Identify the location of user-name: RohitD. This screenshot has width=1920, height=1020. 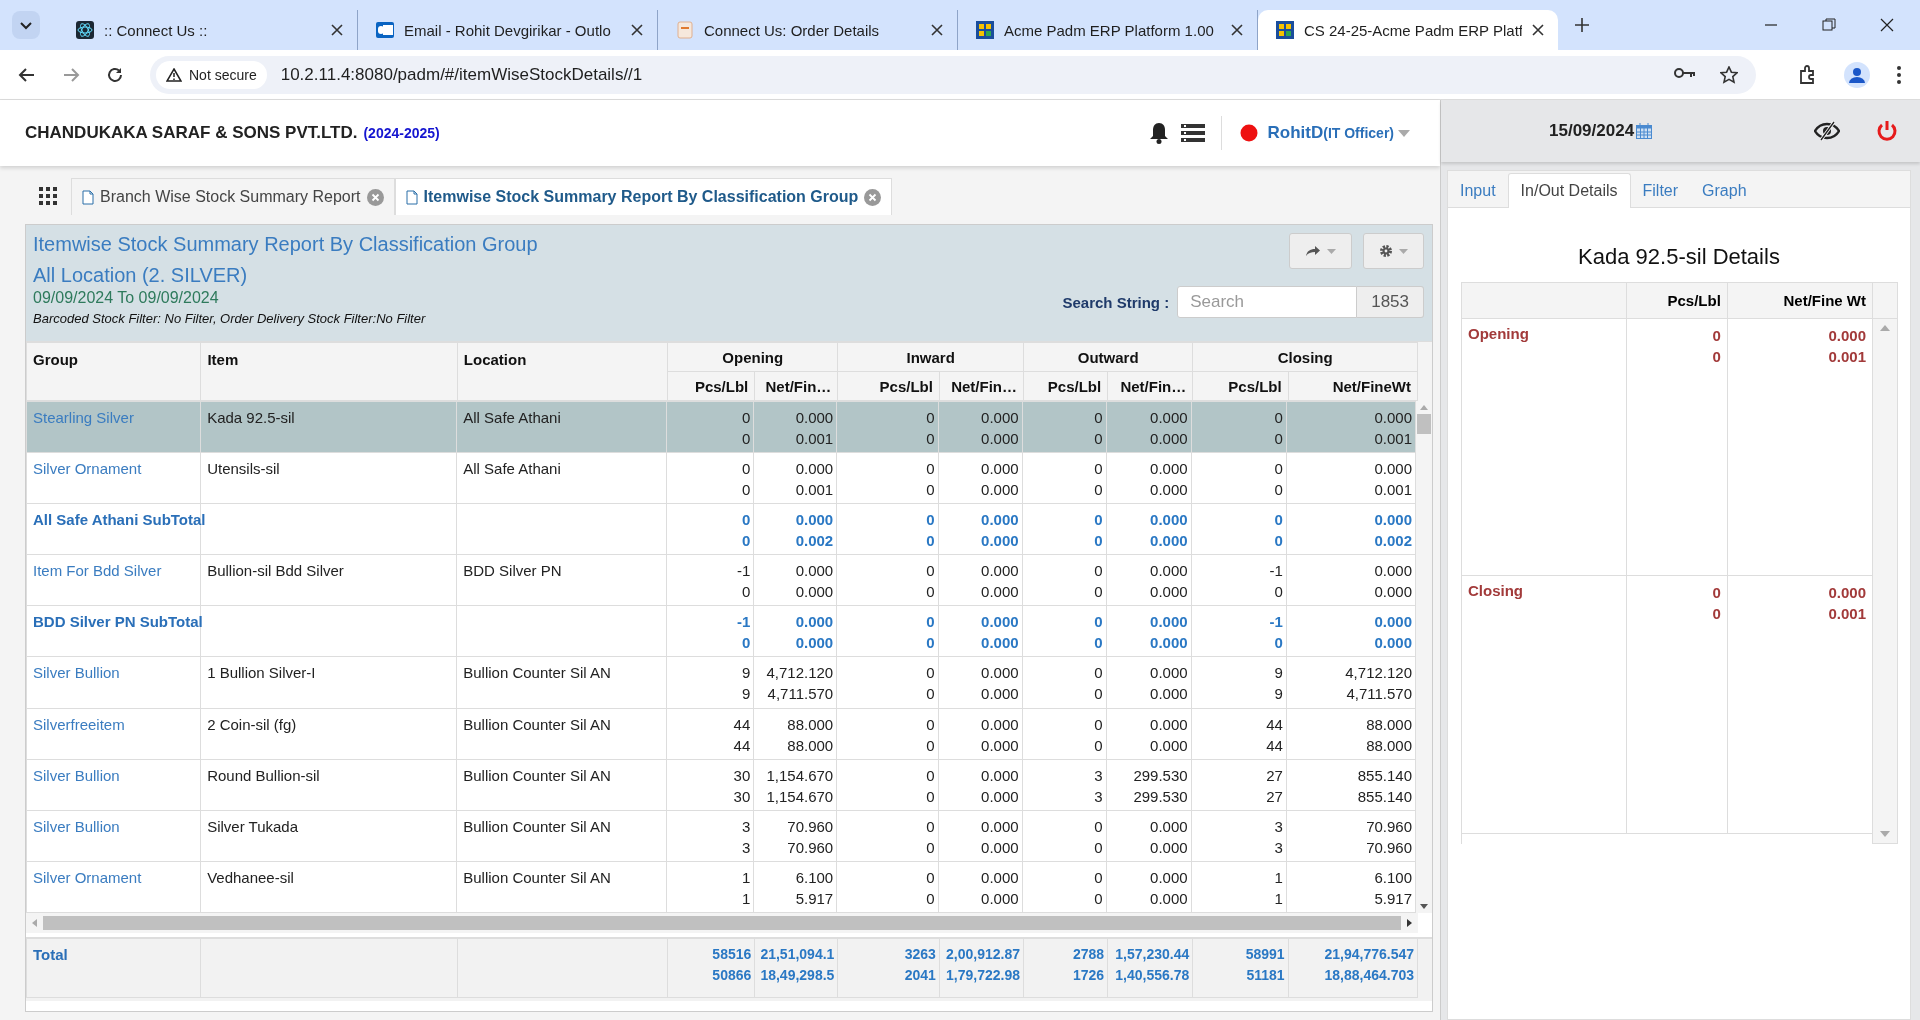
(1295, 133).